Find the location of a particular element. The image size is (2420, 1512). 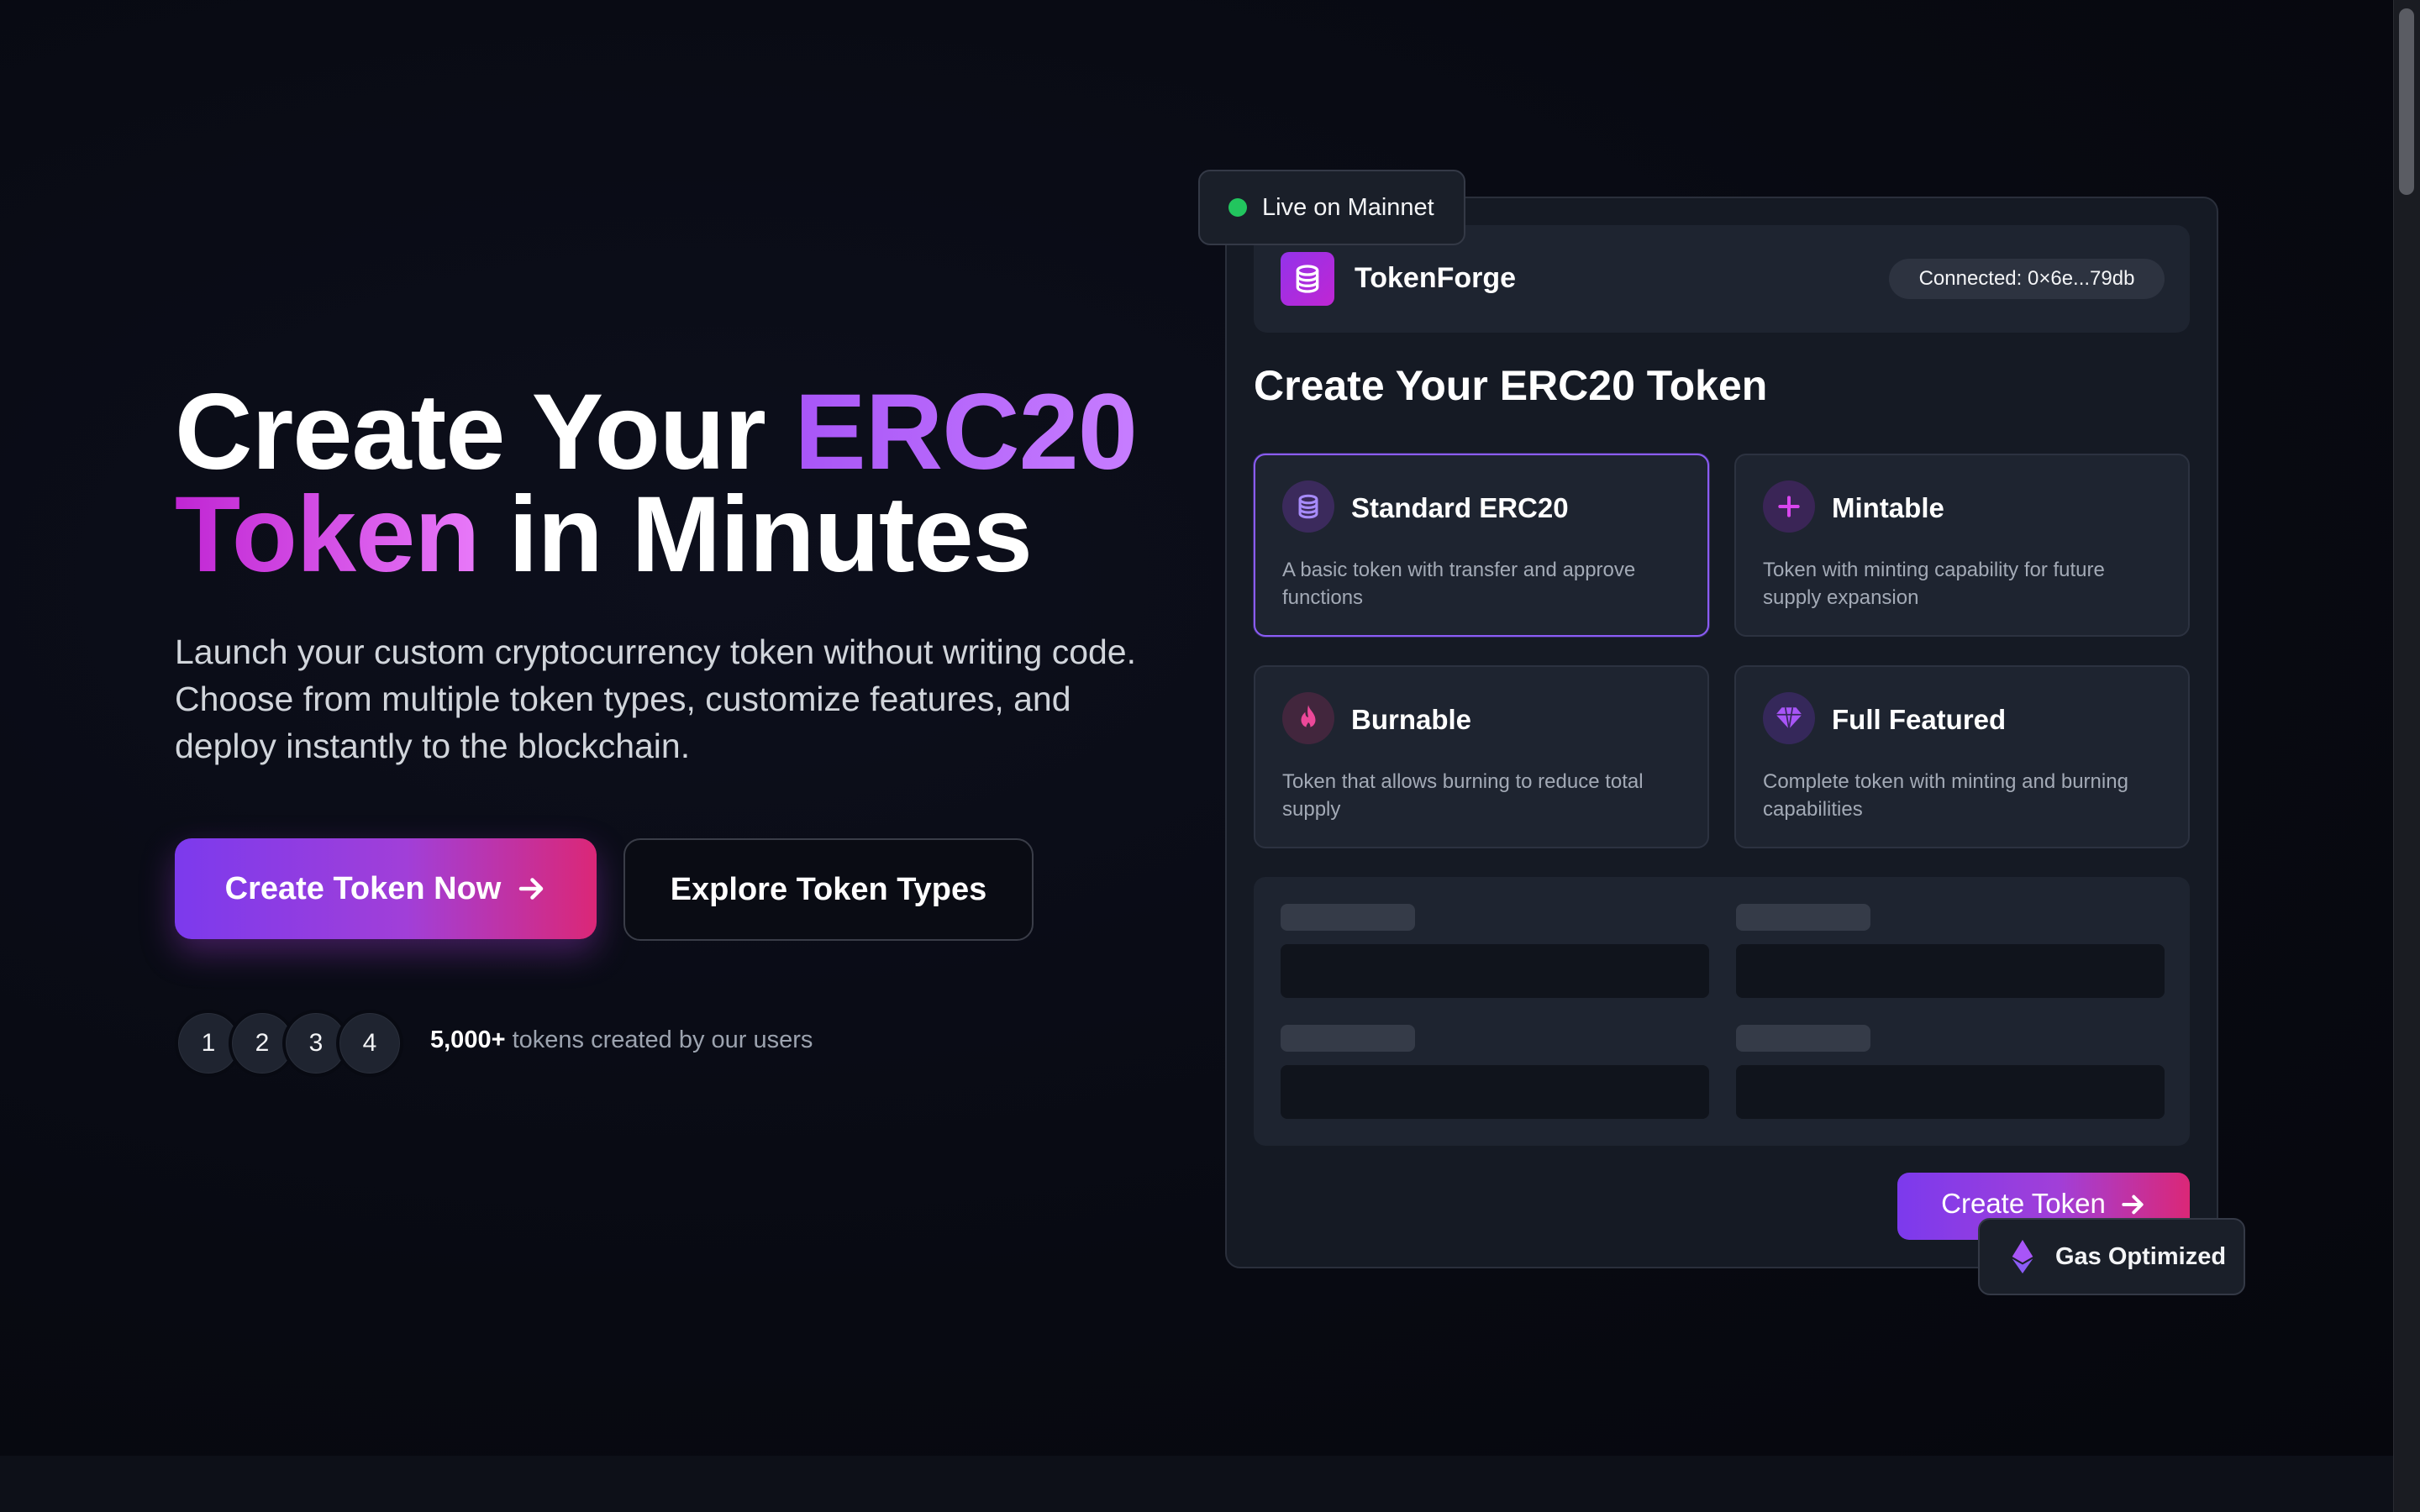

ethereum-icon is located at coordinates (2023, 1256).